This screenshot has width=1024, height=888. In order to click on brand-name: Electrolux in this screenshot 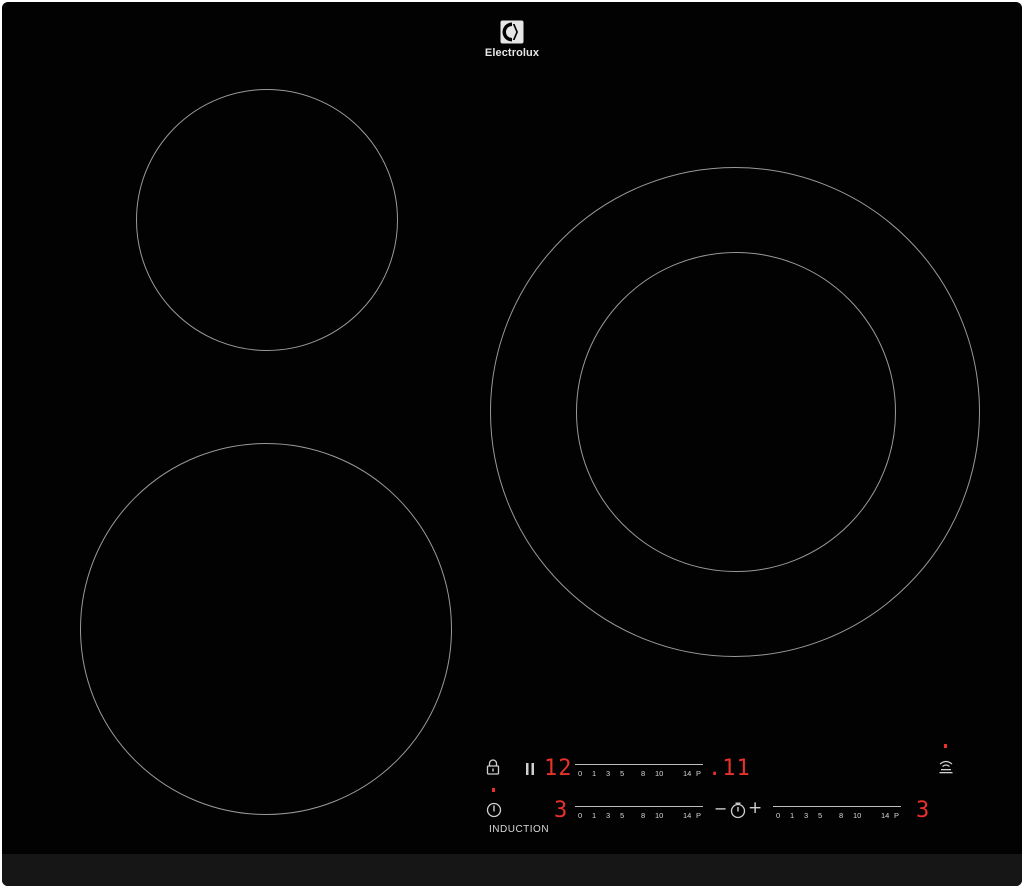, I will do `click(512, 53)`.